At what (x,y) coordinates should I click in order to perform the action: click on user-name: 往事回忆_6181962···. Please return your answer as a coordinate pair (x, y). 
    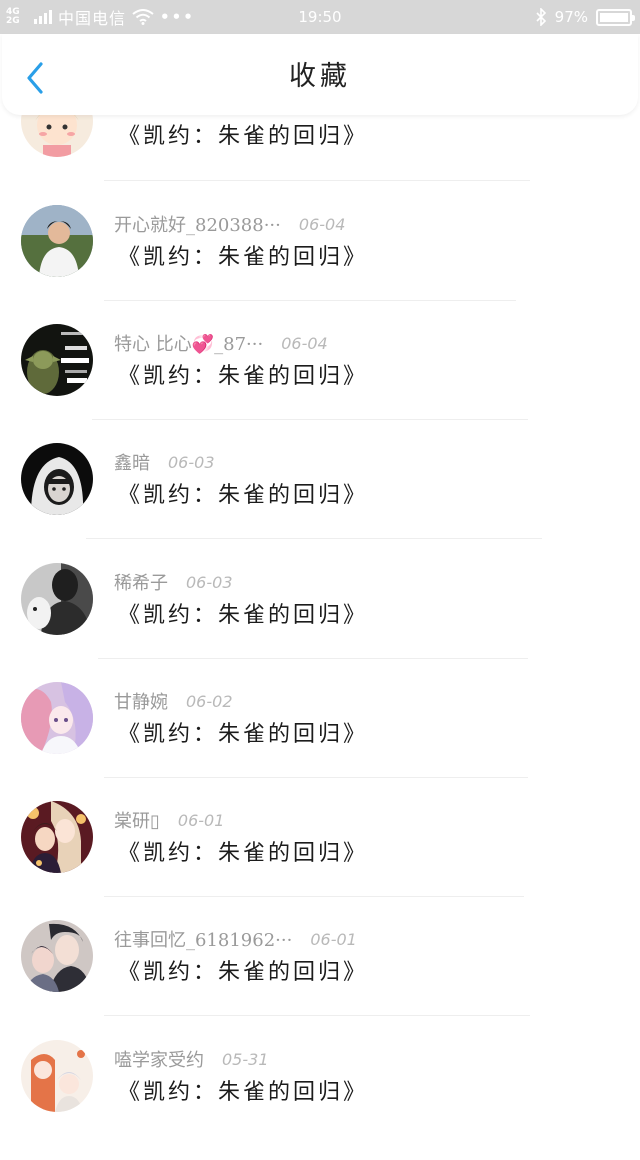
    Looking at the image, I should click on (203, 939).